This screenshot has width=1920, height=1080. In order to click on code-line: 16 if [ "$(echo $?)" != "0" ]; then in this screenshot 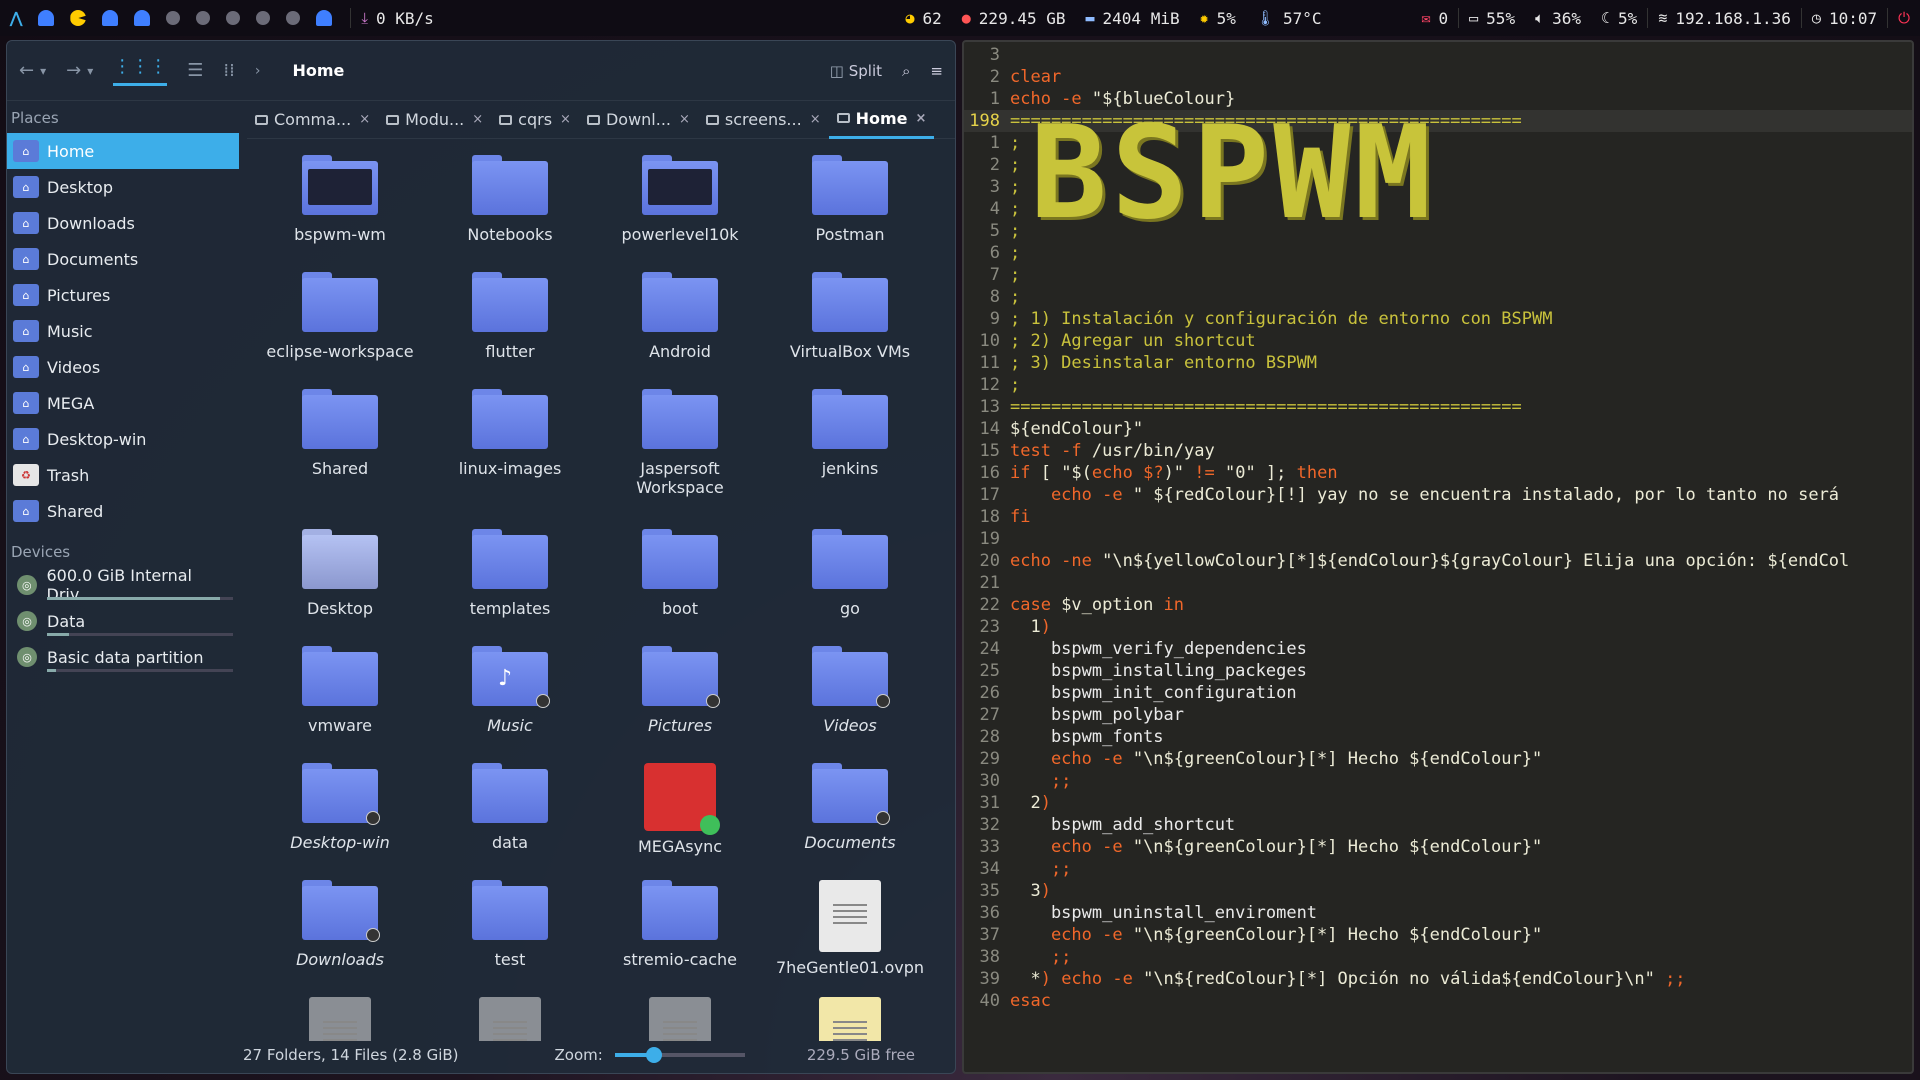, I will do `click(1438, 473)`.